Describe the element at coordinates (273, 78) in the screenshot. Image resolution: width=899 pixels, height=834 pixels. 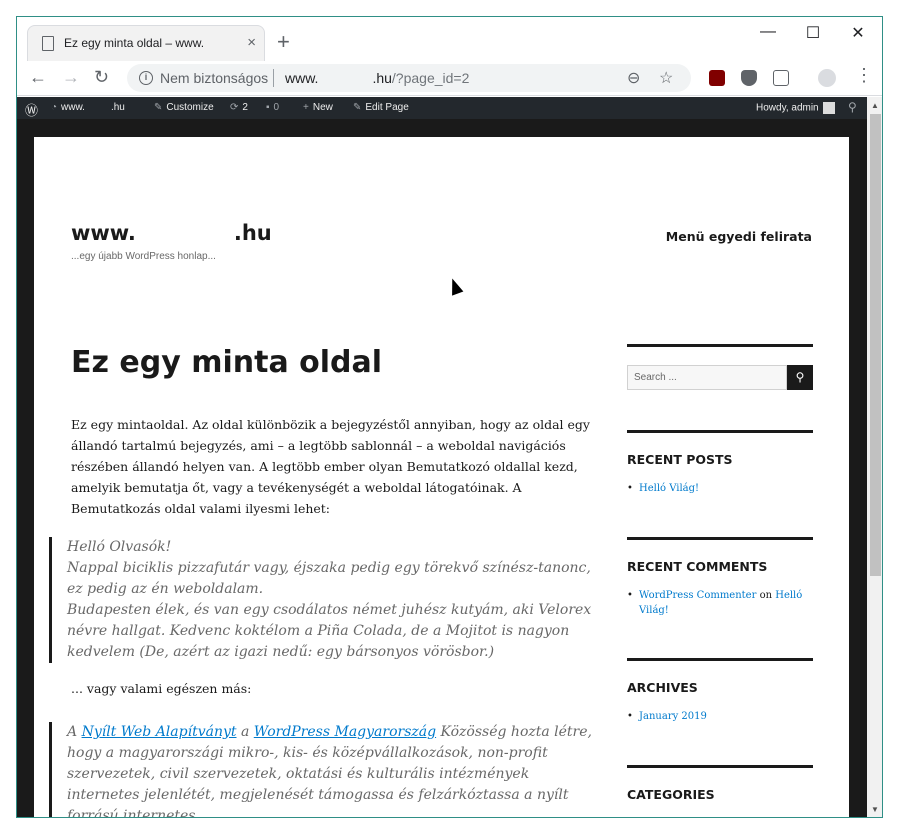
I see `url-separator` at that location.